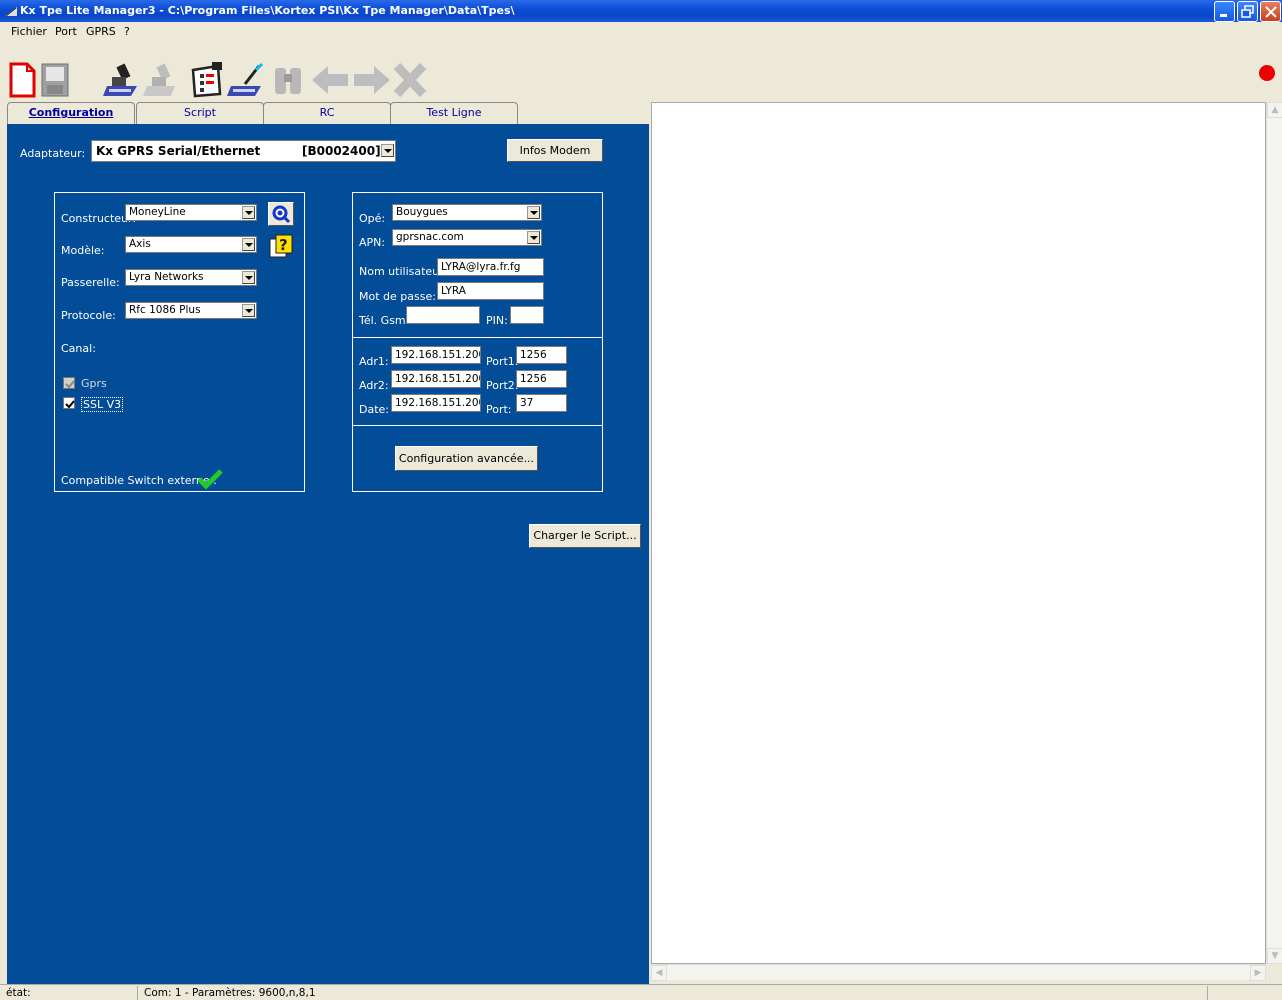  Describe the element at coordinates (83, 250) in the screenshot. I see `modele-label: Modèle:` at that location.